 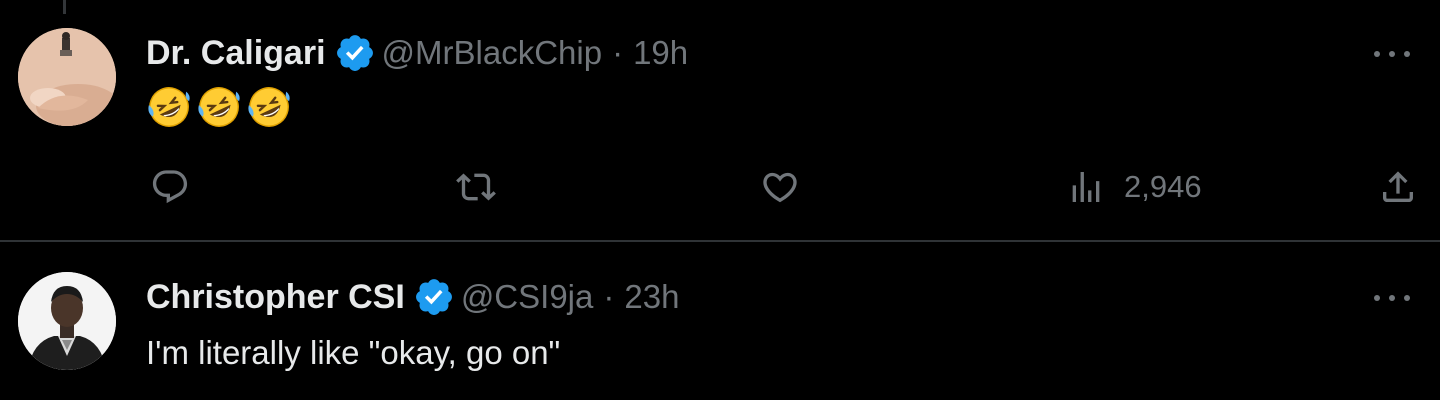 I want to click on reply-button, so click(x=170, y=187).